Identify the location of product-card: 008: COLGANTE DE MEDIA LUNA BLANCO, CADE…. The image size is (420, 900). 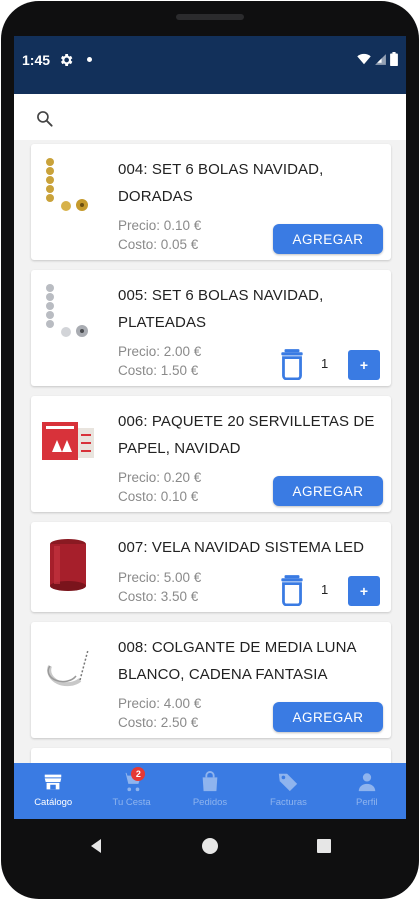
(211, 680).